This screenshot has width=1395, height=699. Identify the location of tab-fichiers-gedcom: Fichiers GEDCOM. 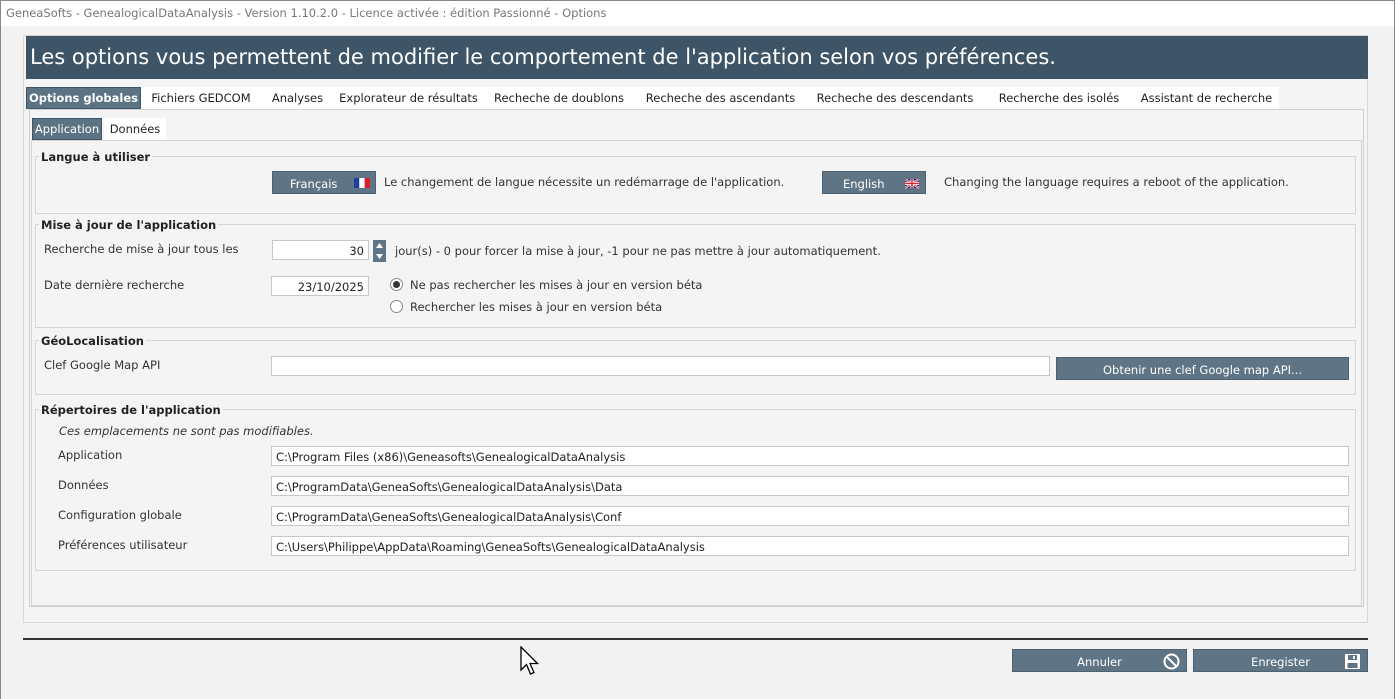
(201, 98).